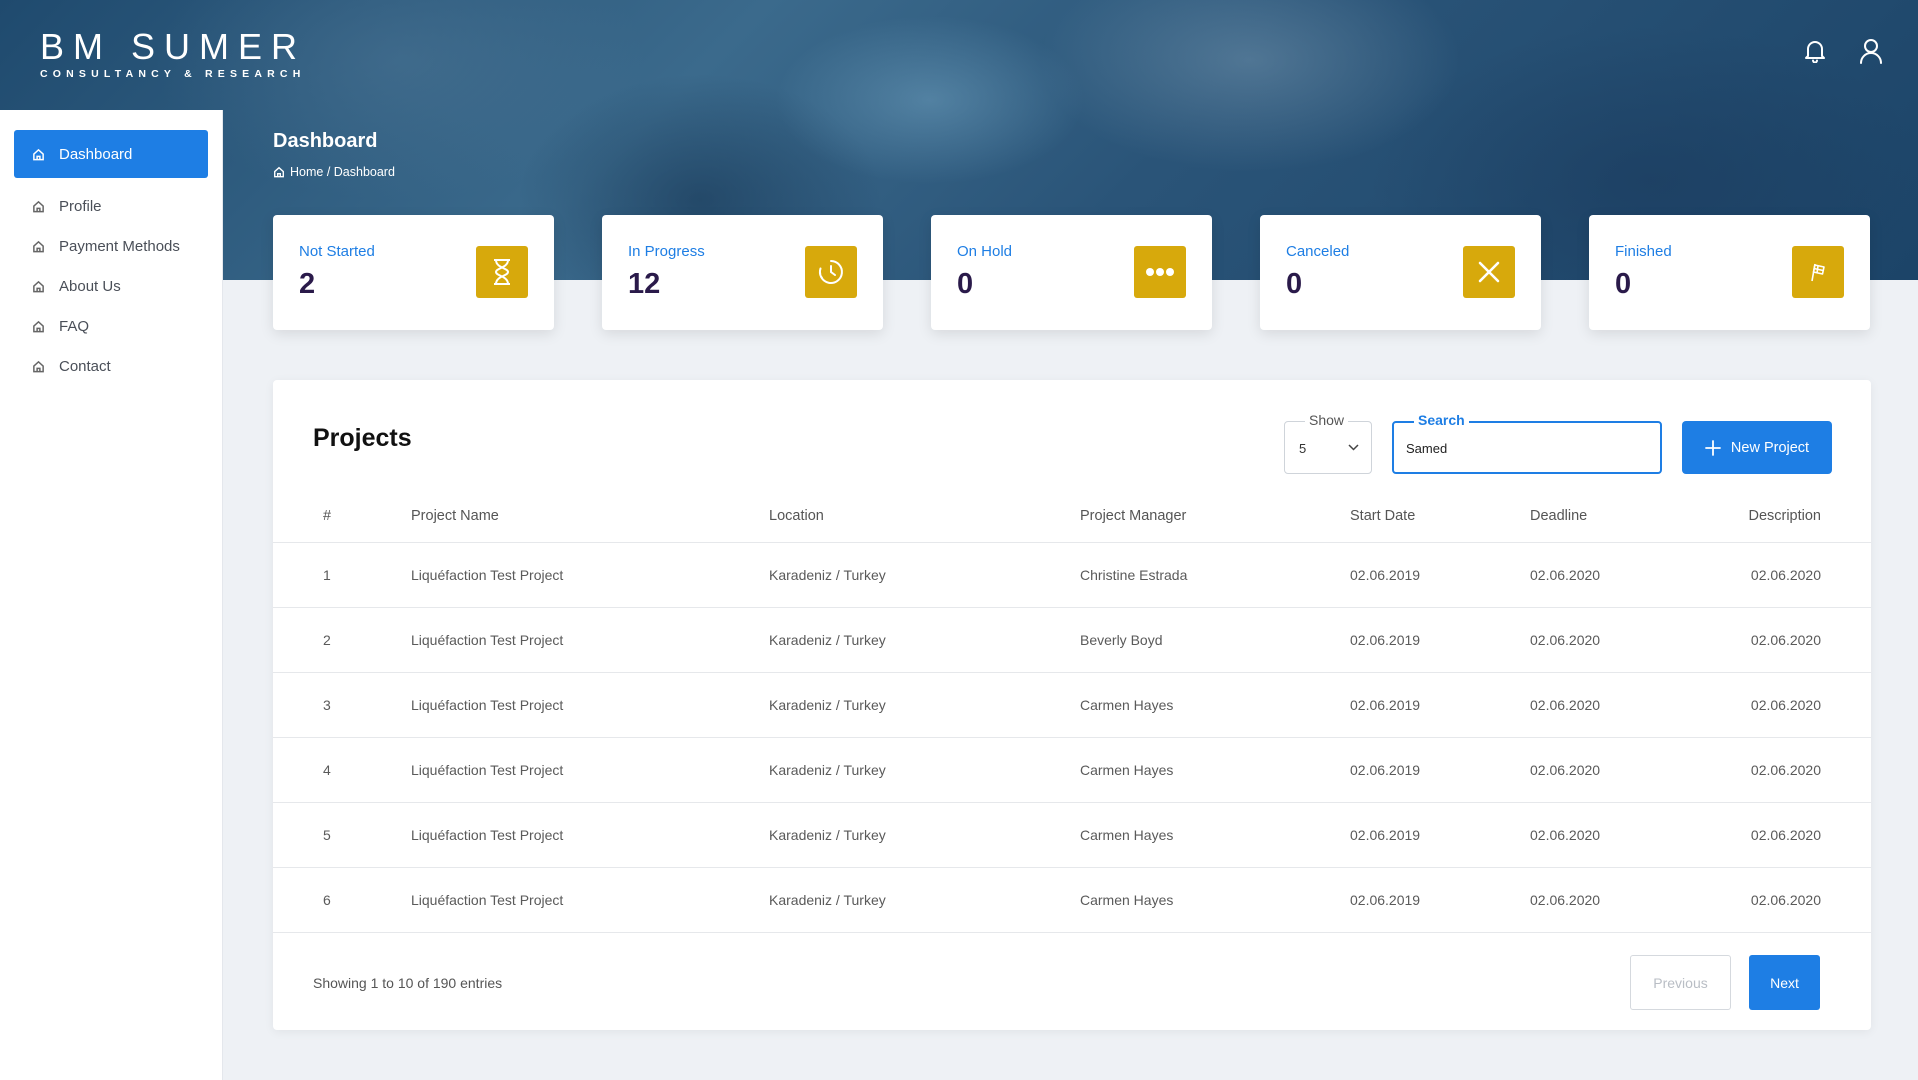 Image resolution: width=1918 pixels, height=1080 pixels. What do you see at coordinates (342, 900) in the screenshot?
I see `cell-number: 6` at bounding box center [342, 900].